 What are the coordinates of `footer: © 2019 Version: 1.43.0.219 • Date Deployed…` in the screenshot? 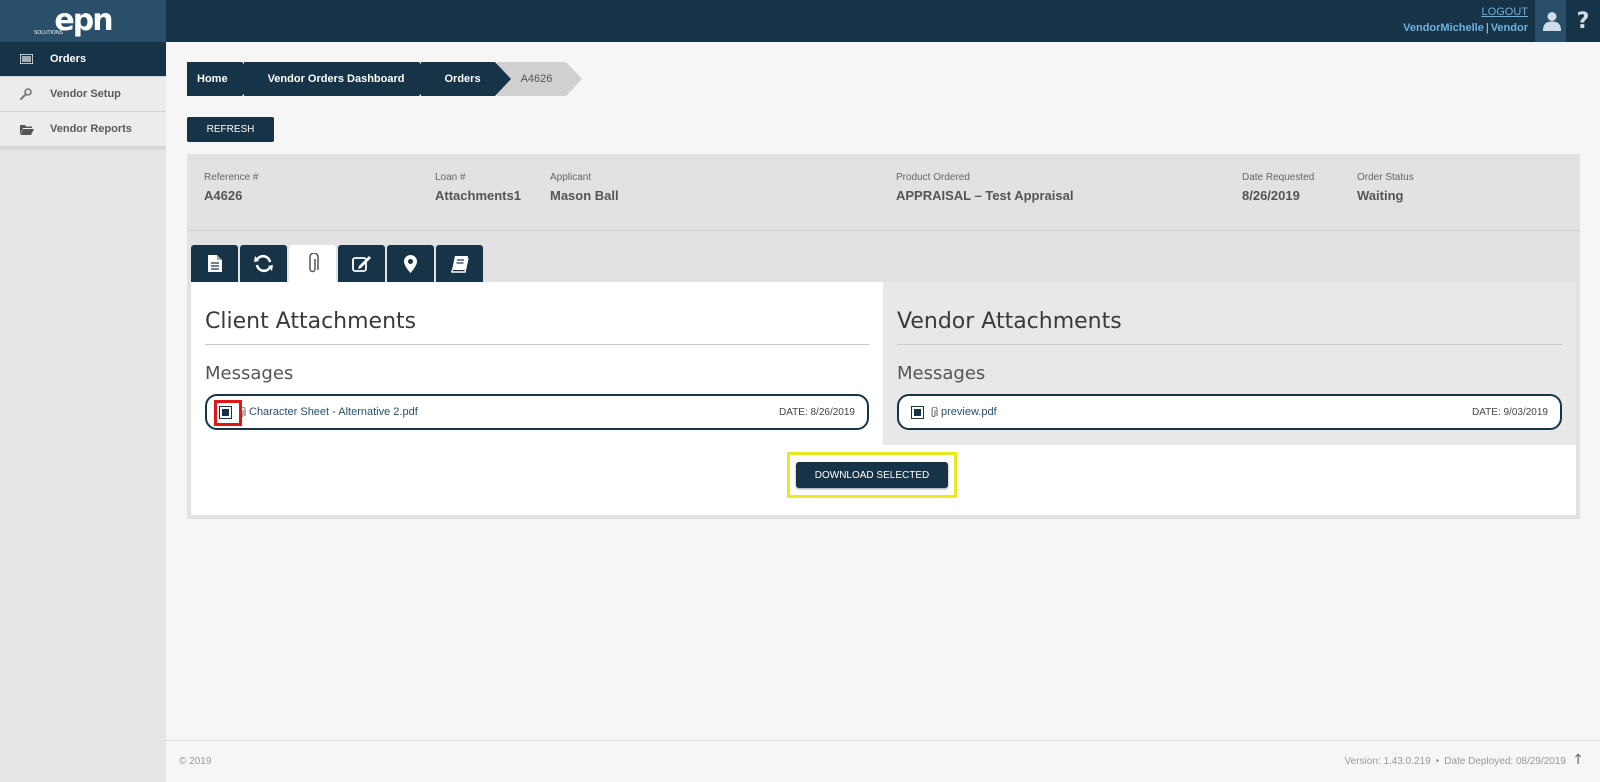 It's located at (883, 761).